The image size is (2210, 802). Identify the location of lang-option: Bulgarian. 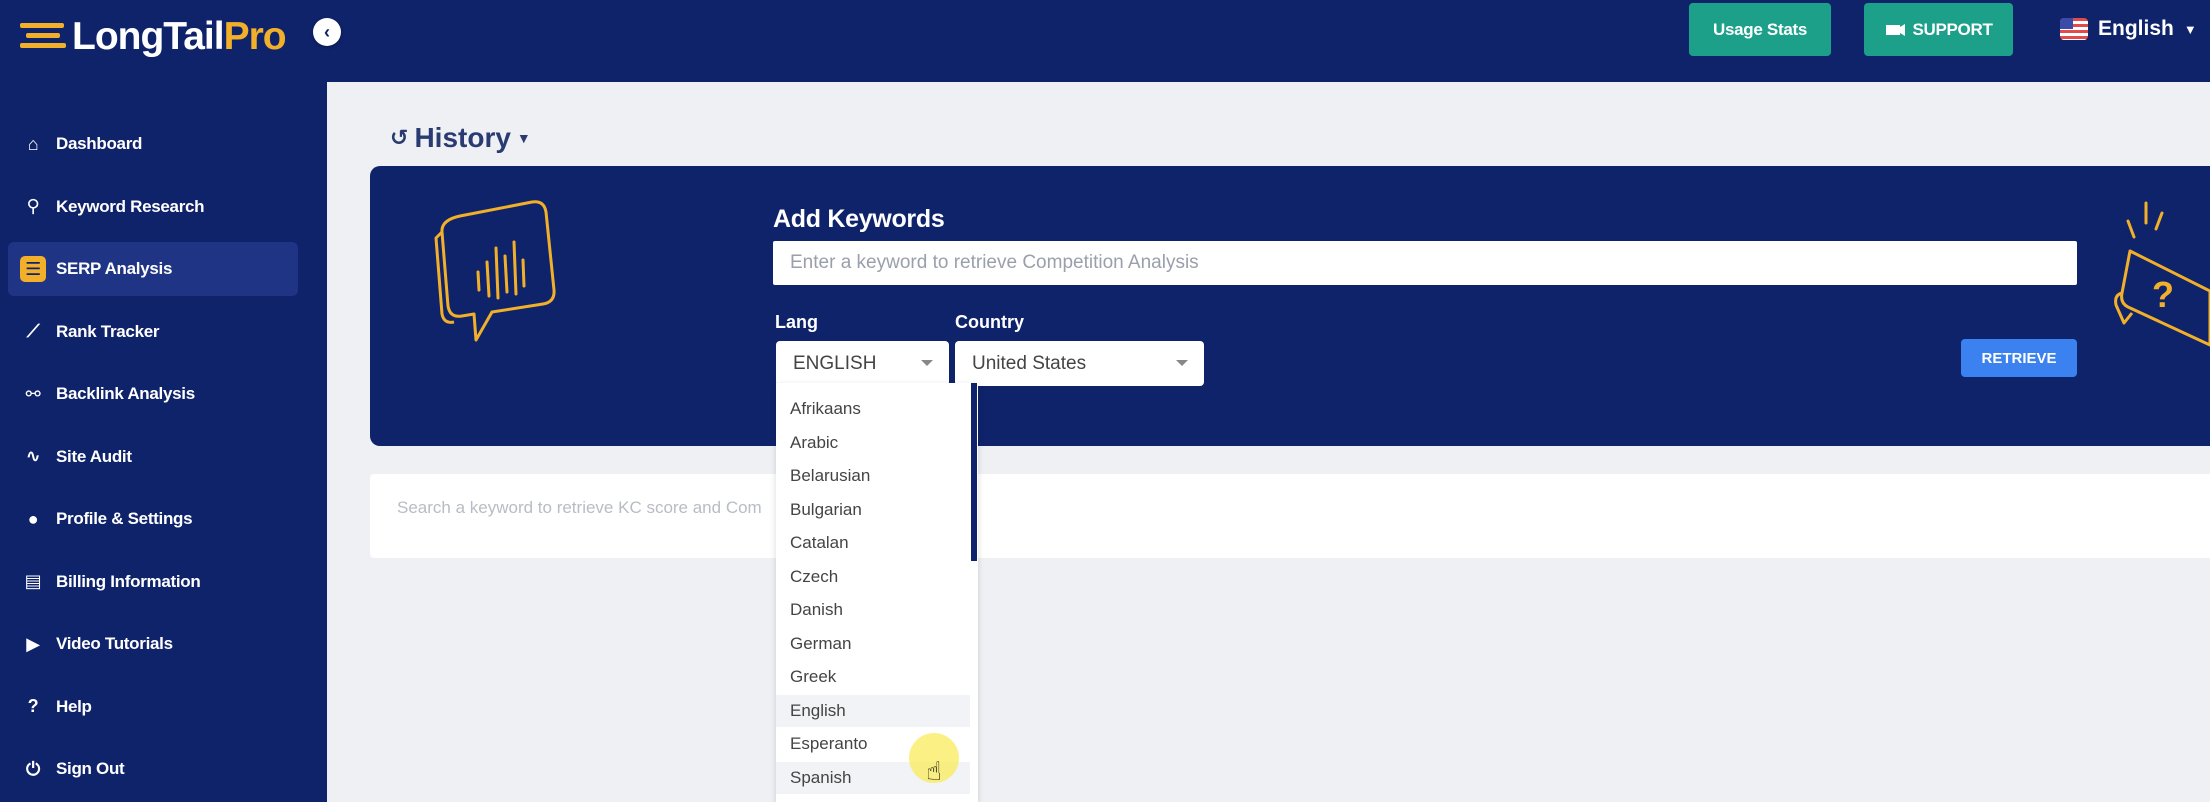
(873, 510).